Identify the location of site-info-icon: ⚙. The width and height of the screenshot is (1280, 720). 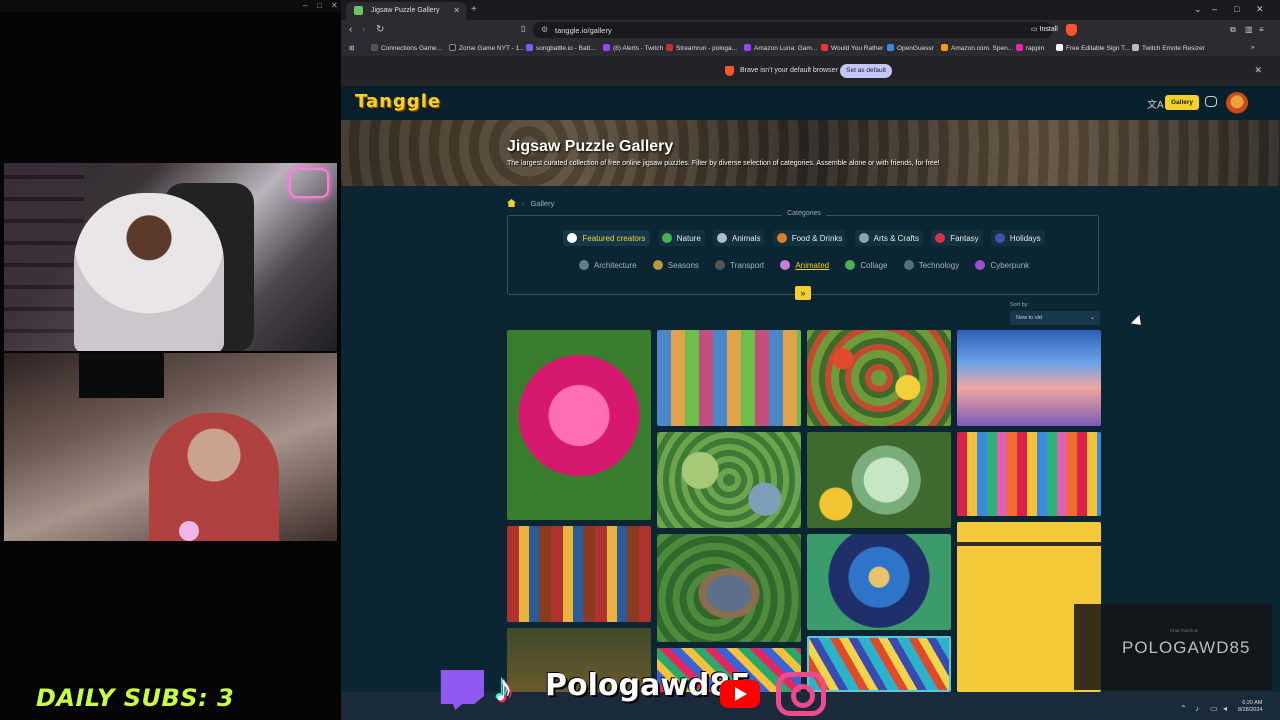
(544, 29).